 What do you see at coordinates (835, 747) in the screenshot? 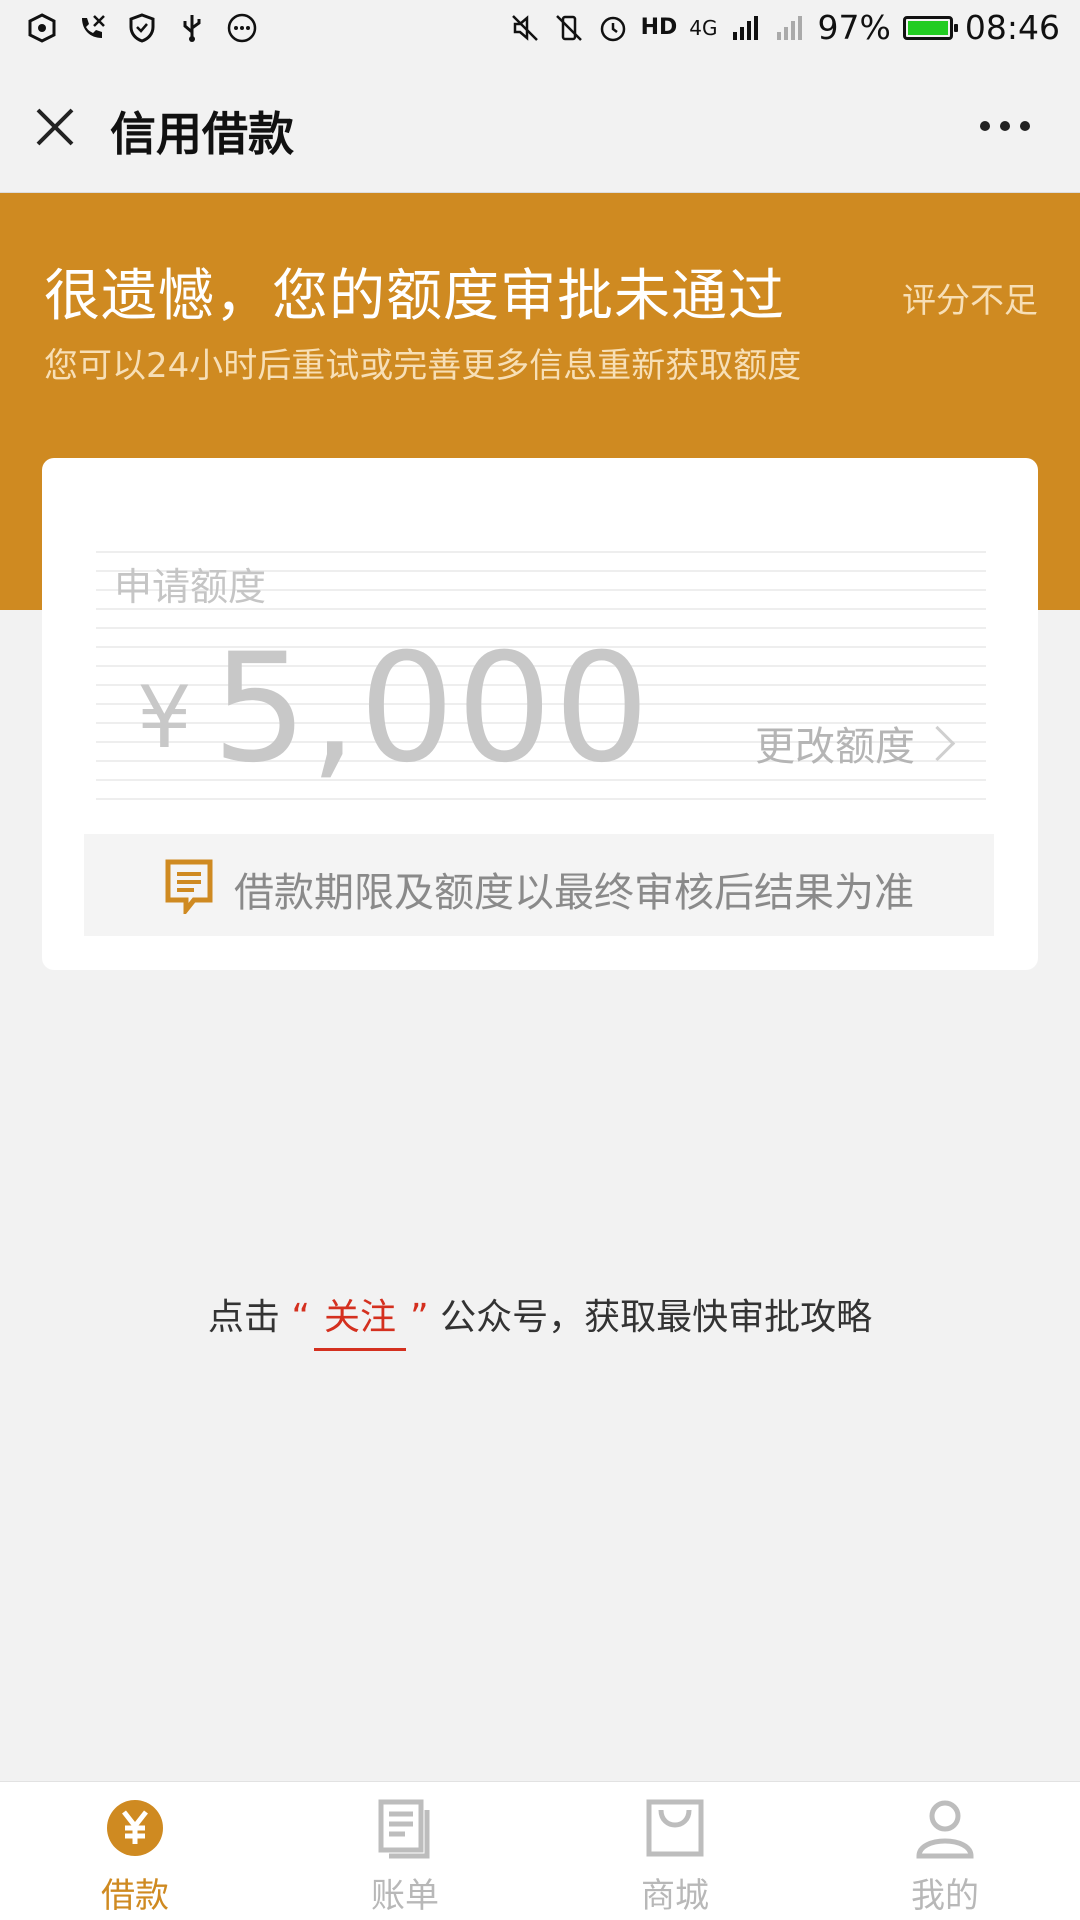
I see `change-quota-label: 更改额度` at bounding box center [835, 747].